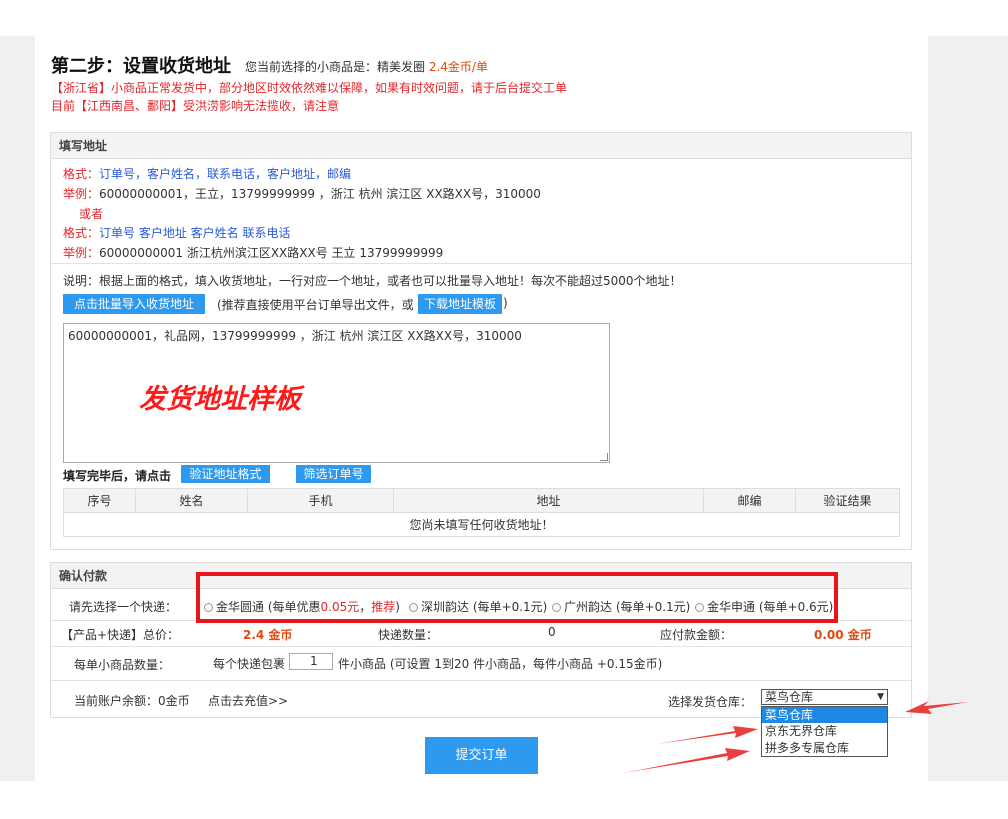 The width and height of the screenshot is (1008, 819). I want to click on arrow-1-icon, so click(936, 707).